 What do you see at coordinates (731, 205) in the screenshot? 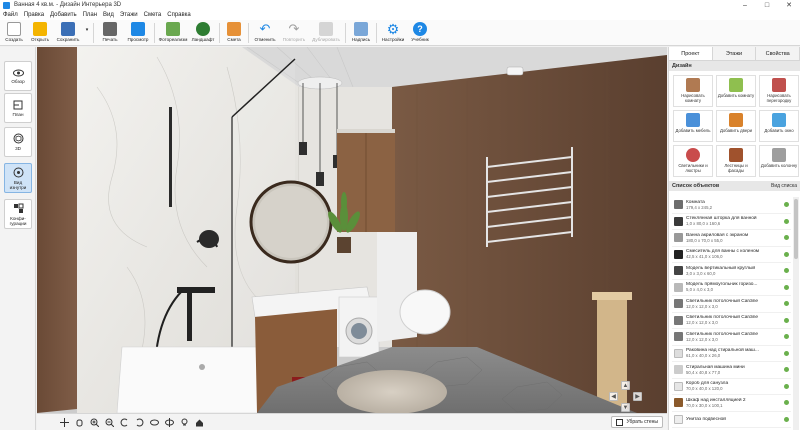
I see `list-item: Комната 179,4 x 245,2` at bounding box center [731, 205].